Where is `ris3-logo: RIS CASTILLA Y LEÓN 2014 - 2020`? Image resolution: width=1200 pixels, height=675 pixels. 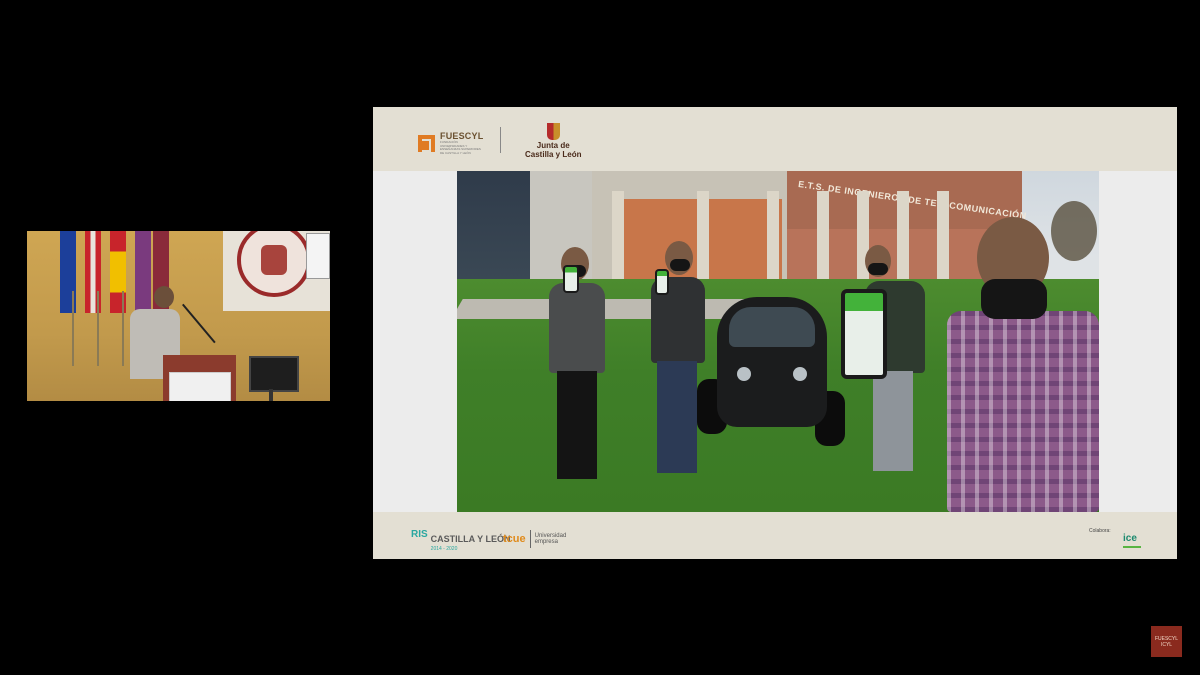
ris3-logo: RIS CASTILLA Y LEÓN 2014 - 2020 is located at coordinates (461, 540).